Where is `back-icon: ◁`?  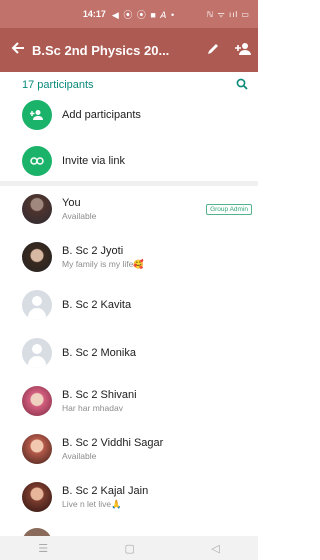
back-icon: ◁ is located at coordinates (215, 548).